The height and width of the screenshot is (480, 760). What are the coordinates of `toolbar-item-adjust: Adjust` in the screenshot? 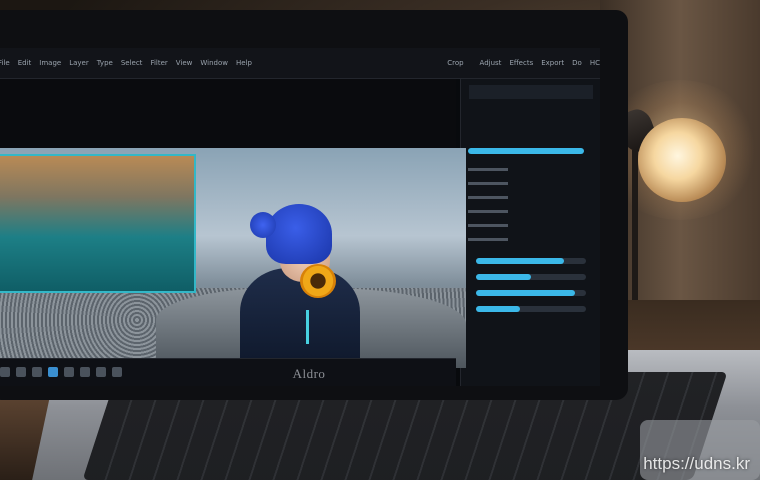 It's located at (491, 63).